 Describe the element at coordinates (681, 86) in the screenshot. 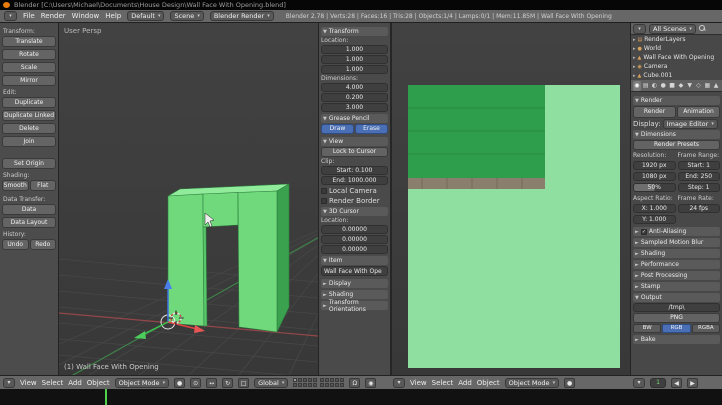

I see `tab-modifiers-icon: ◆` at that location.